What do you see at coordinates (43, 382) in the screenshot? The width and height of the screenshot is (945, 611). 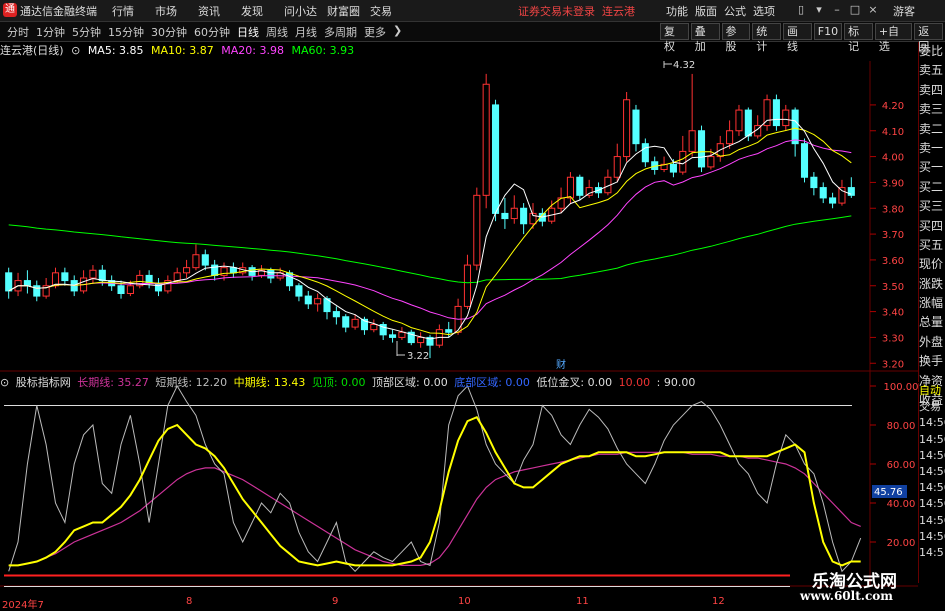 I see `indicator-name: 股标指标网` at bounding box center [43, 382].